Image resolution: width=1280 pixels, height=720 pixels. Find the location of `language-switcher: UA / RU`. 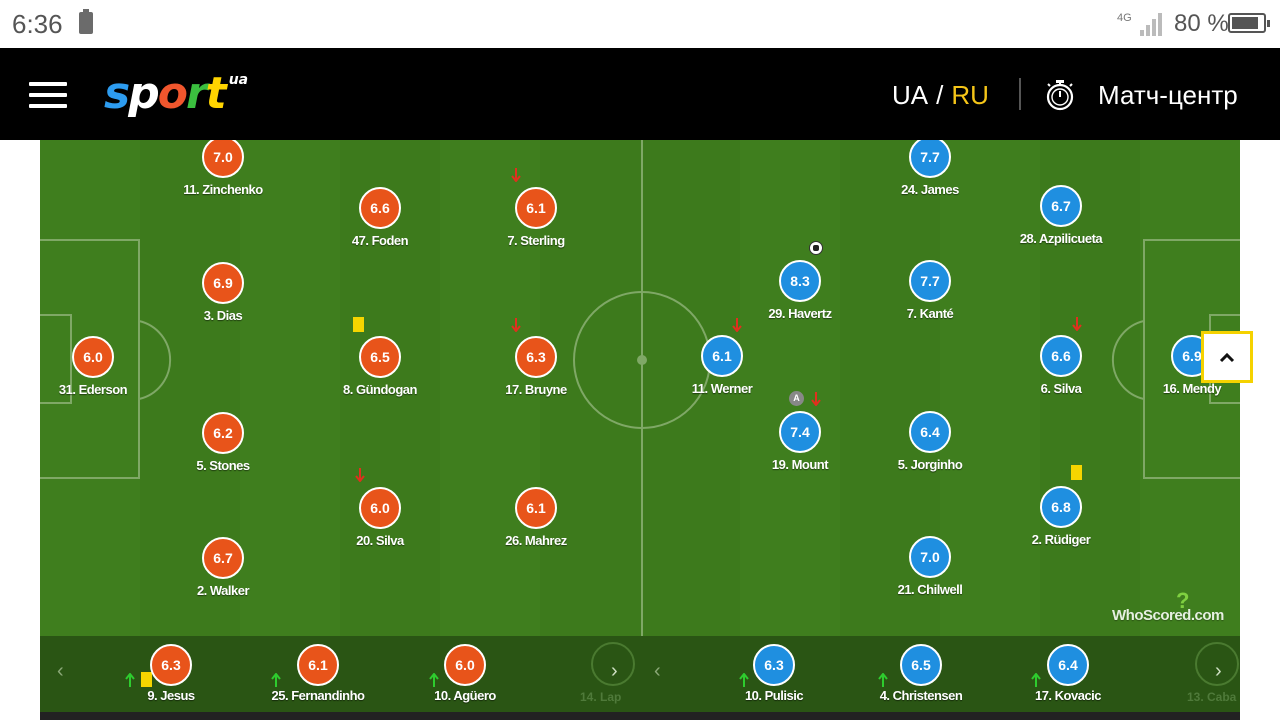

language-switcher: UA / RU is located at coordinates (940, 95).